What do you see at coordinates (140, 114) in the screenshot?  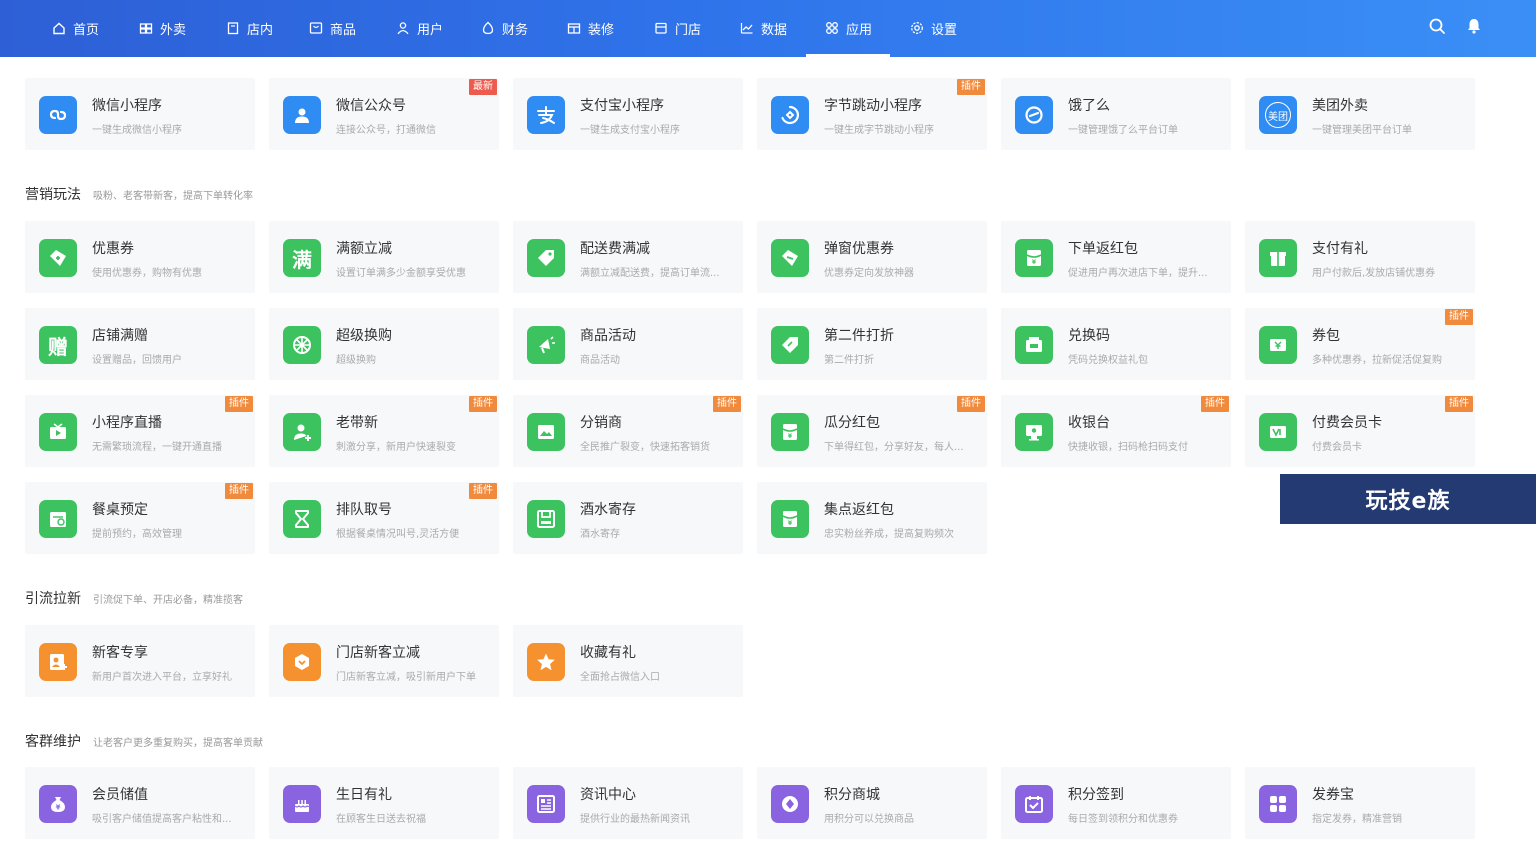 I see `app-card: 微信小程序 一键生成微信小程序` at bounding box center [140, 114].